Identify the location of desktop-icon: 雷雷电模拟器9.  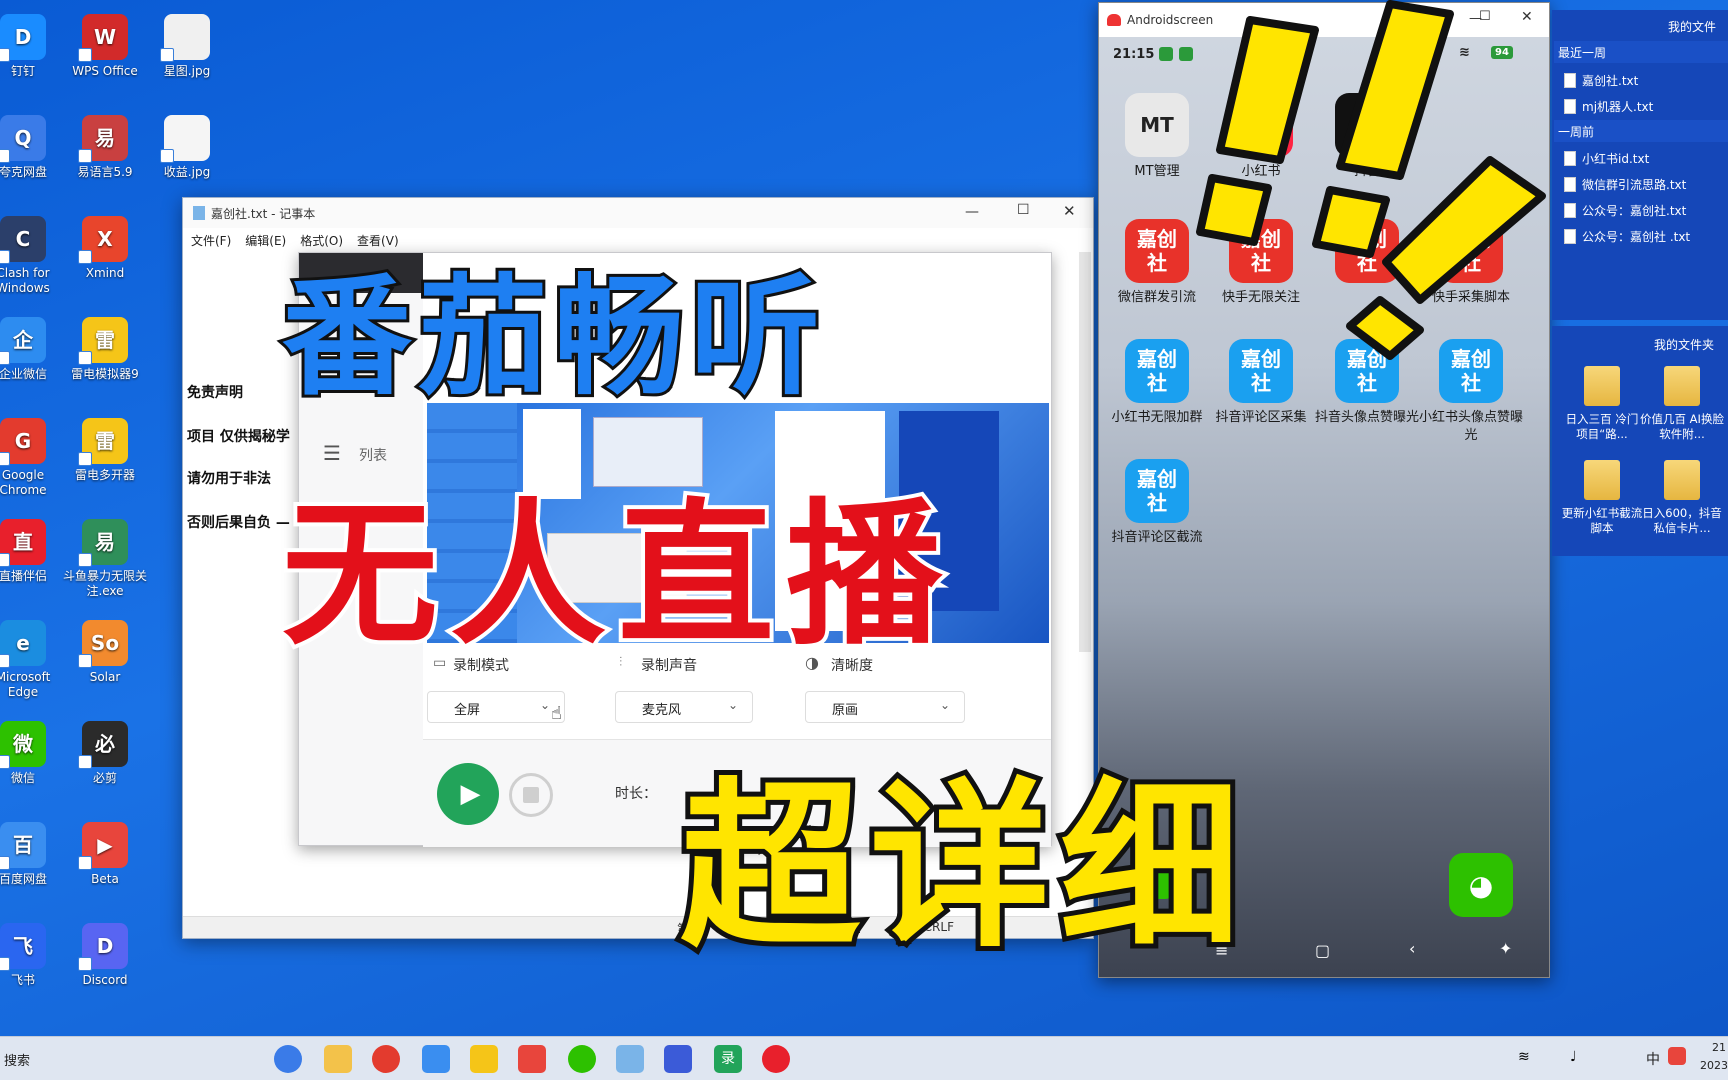
(105, 349).